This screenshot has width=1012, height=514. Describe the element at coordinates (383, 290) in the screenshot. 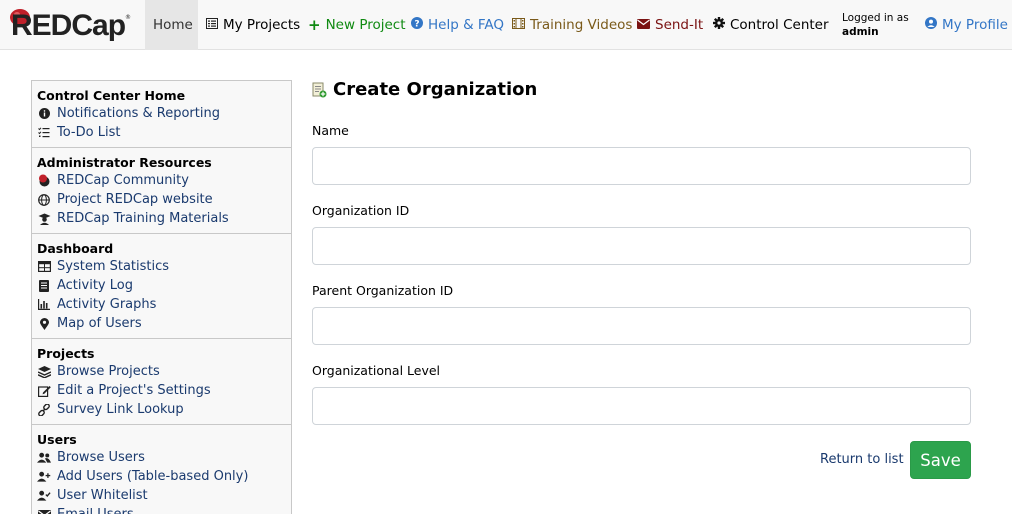

I see `parent-organization-id-label: Parent Organization ID` at that location.